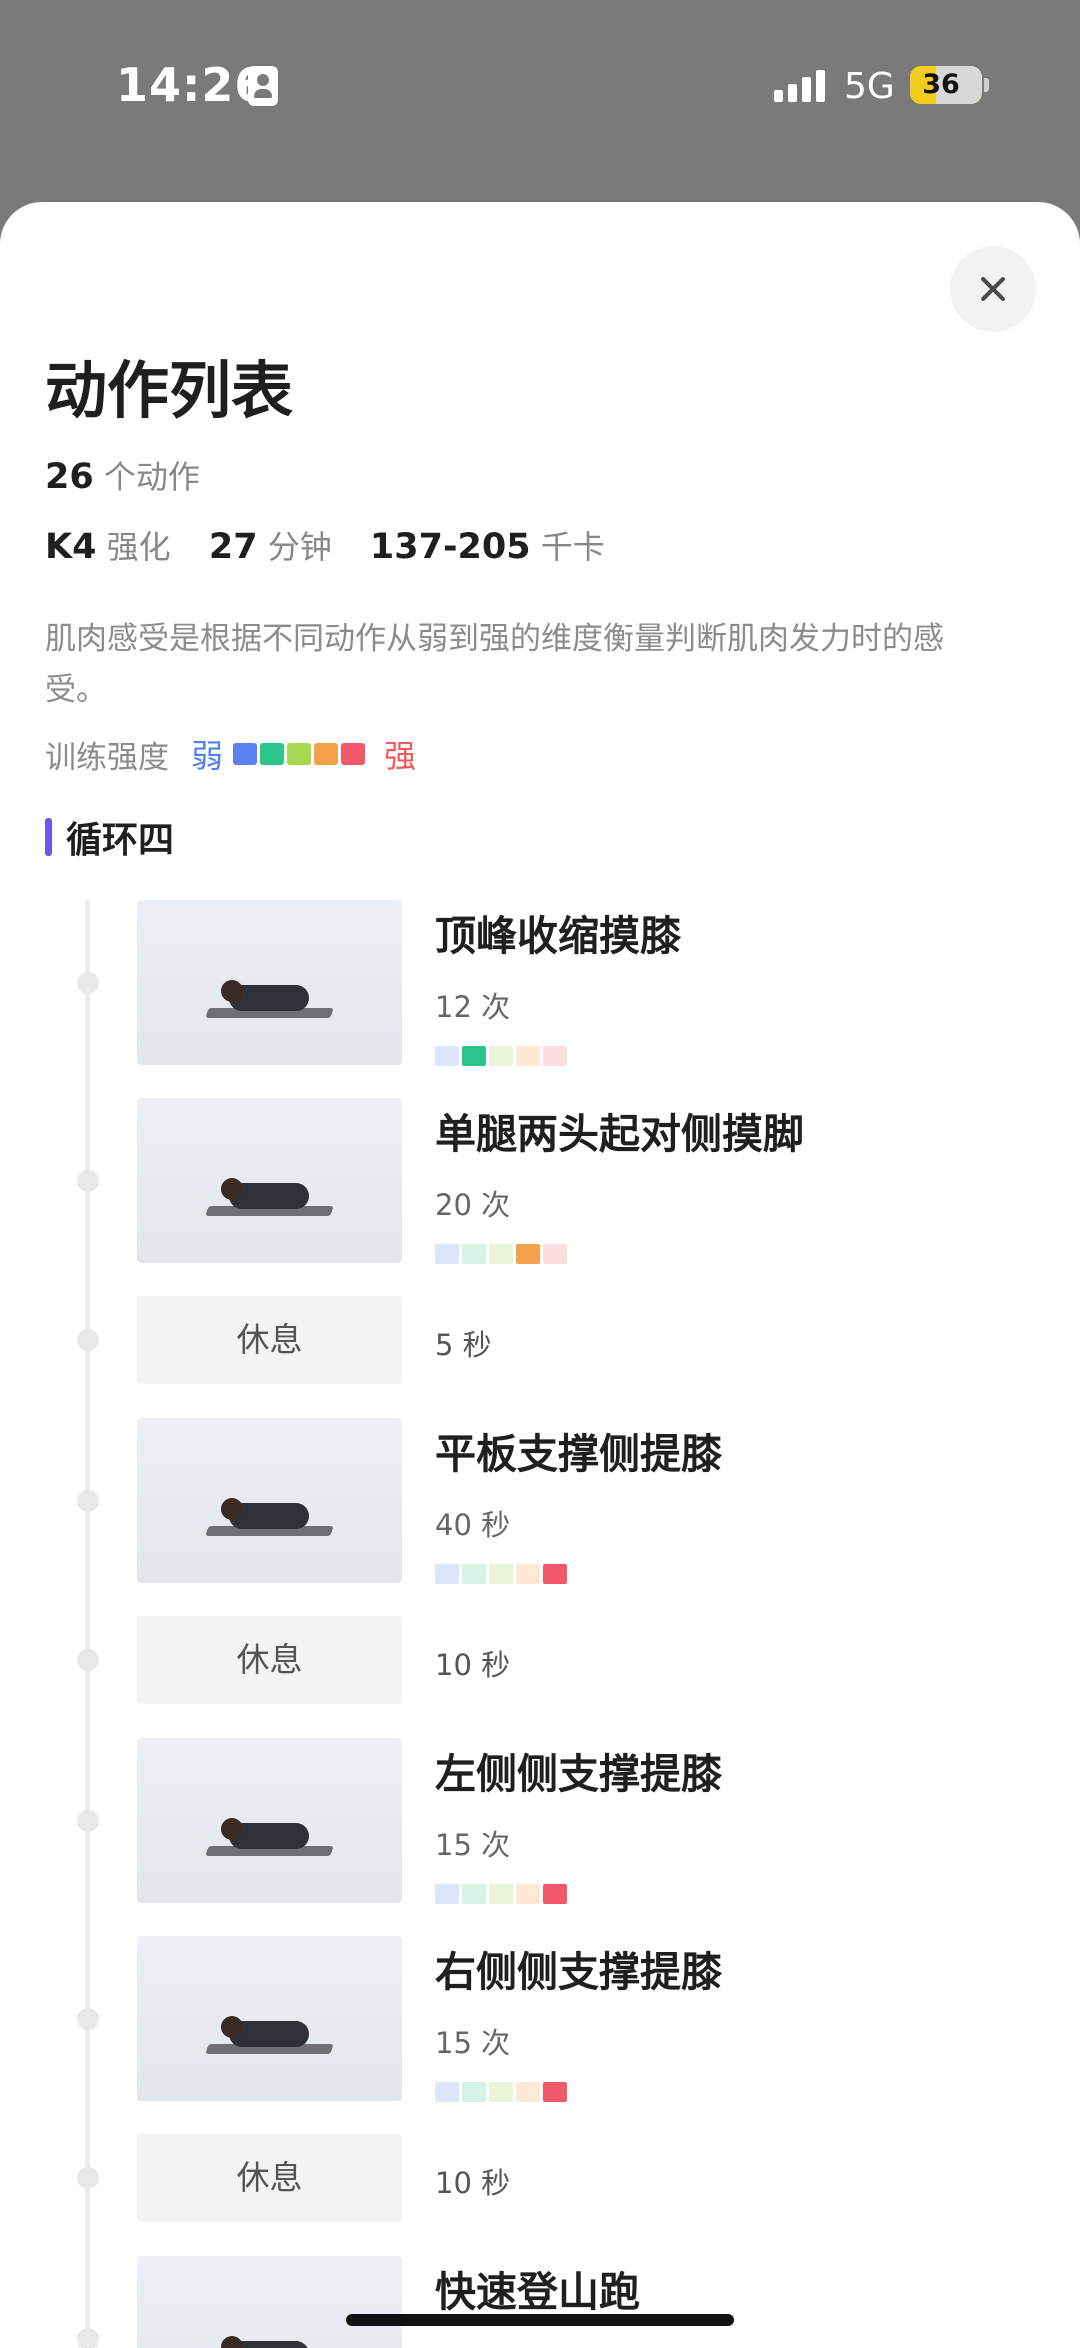 This screenshot has height=2348, width=1080. What do you see at coordinates (71, 547) in the screenshot?
I see `level-value: K4` at bounding box center [71, 547].